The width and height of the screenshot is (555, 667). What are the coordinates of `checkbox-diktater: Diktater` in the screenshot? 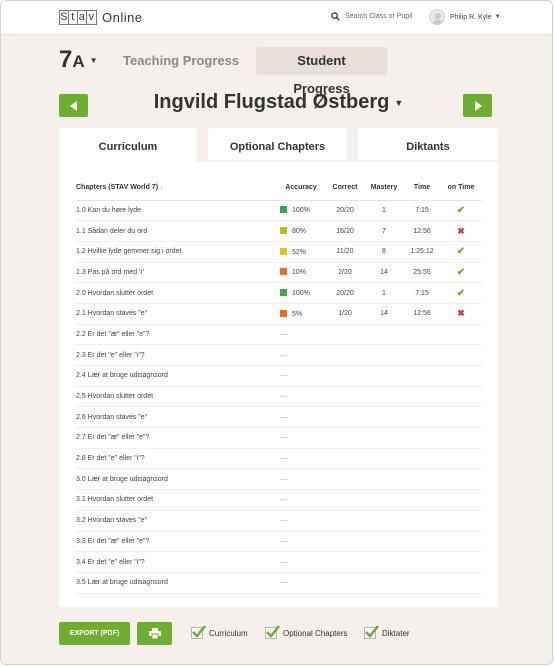 It's located at (387, 632).